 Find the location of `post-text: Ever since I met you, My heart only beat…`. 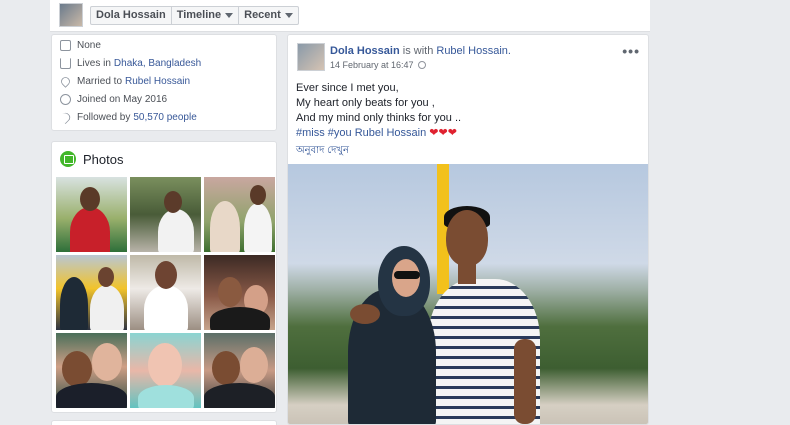

post-text: Ever since I met you, My heart only beat… is located at coordinates (378, 111).